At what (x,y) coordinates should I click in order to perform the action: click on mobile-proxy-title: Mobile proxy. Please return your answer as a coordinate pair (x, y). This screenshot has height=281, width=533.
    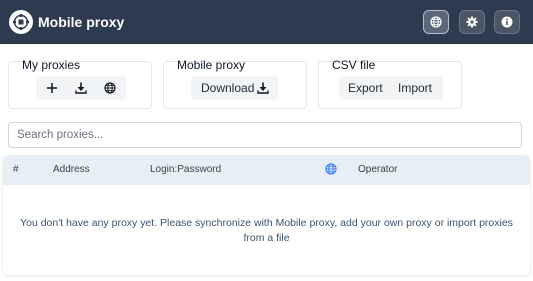
    Looking at the image, I should click on (211, 65).